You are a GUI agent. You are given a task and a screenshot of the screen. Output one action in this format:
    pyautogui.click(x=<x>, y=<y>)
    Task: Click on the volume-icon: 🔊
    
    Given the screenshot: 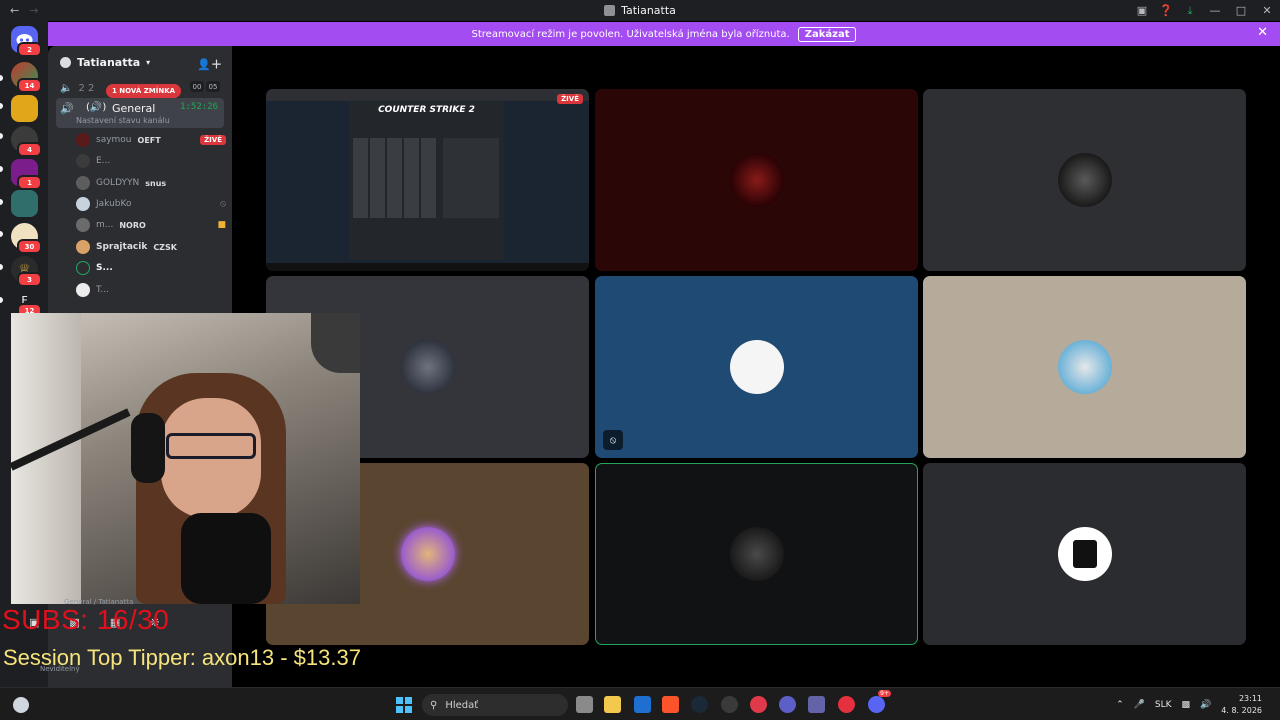 What is the action you would take?
    pyautogui.click(x=1205, y=705)
    